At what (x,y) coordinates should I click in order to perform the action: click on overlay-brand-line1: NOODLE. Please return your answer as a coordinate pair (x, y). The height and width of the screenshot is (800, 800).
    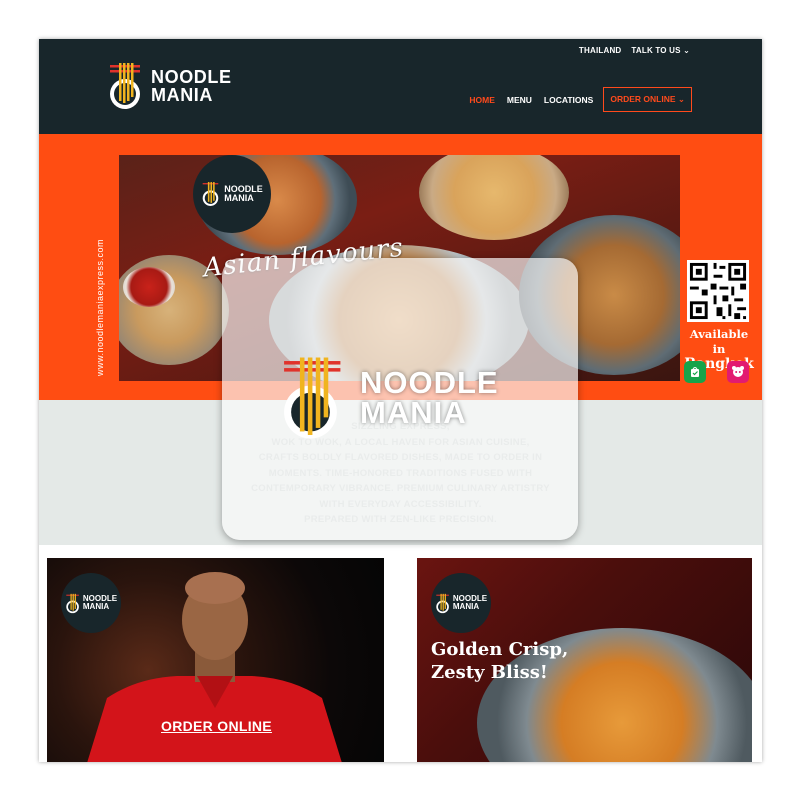
    Looking at the image, I should click on (429, 382).